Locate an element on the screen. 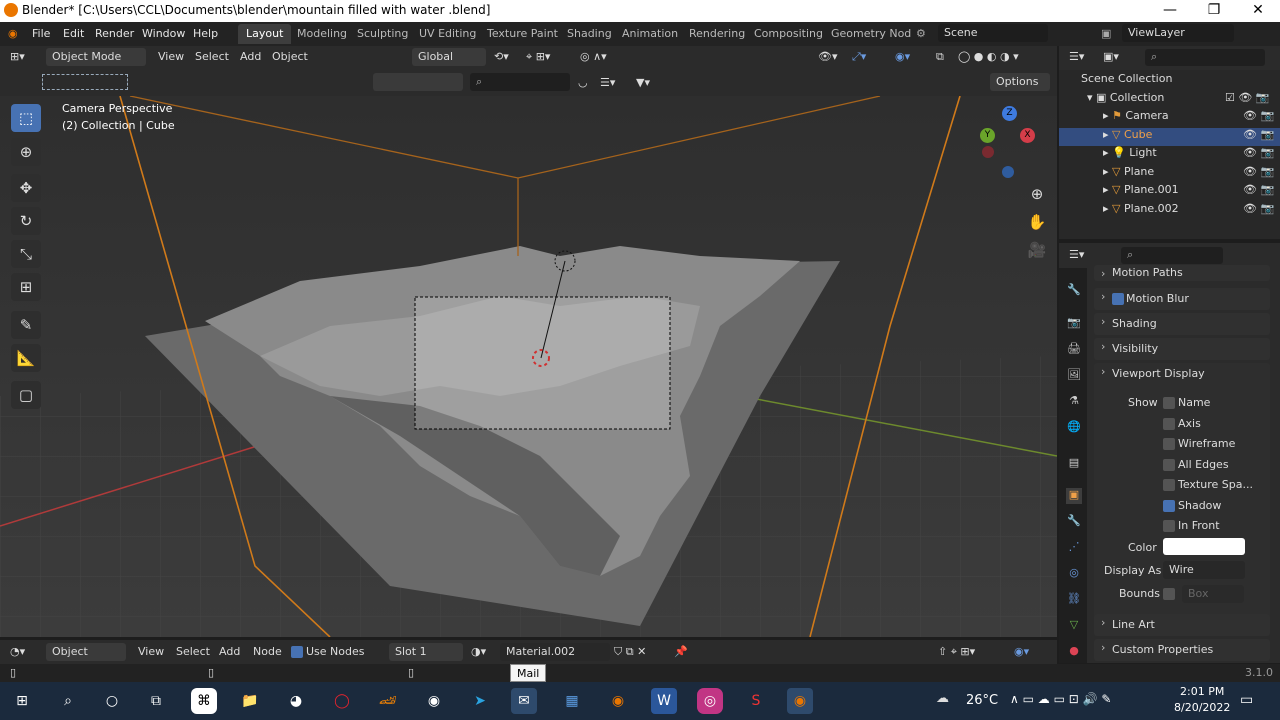 The image size is (1280, 720). section-motion-blur: Motion Blur is located at coordinates (1182, 299).